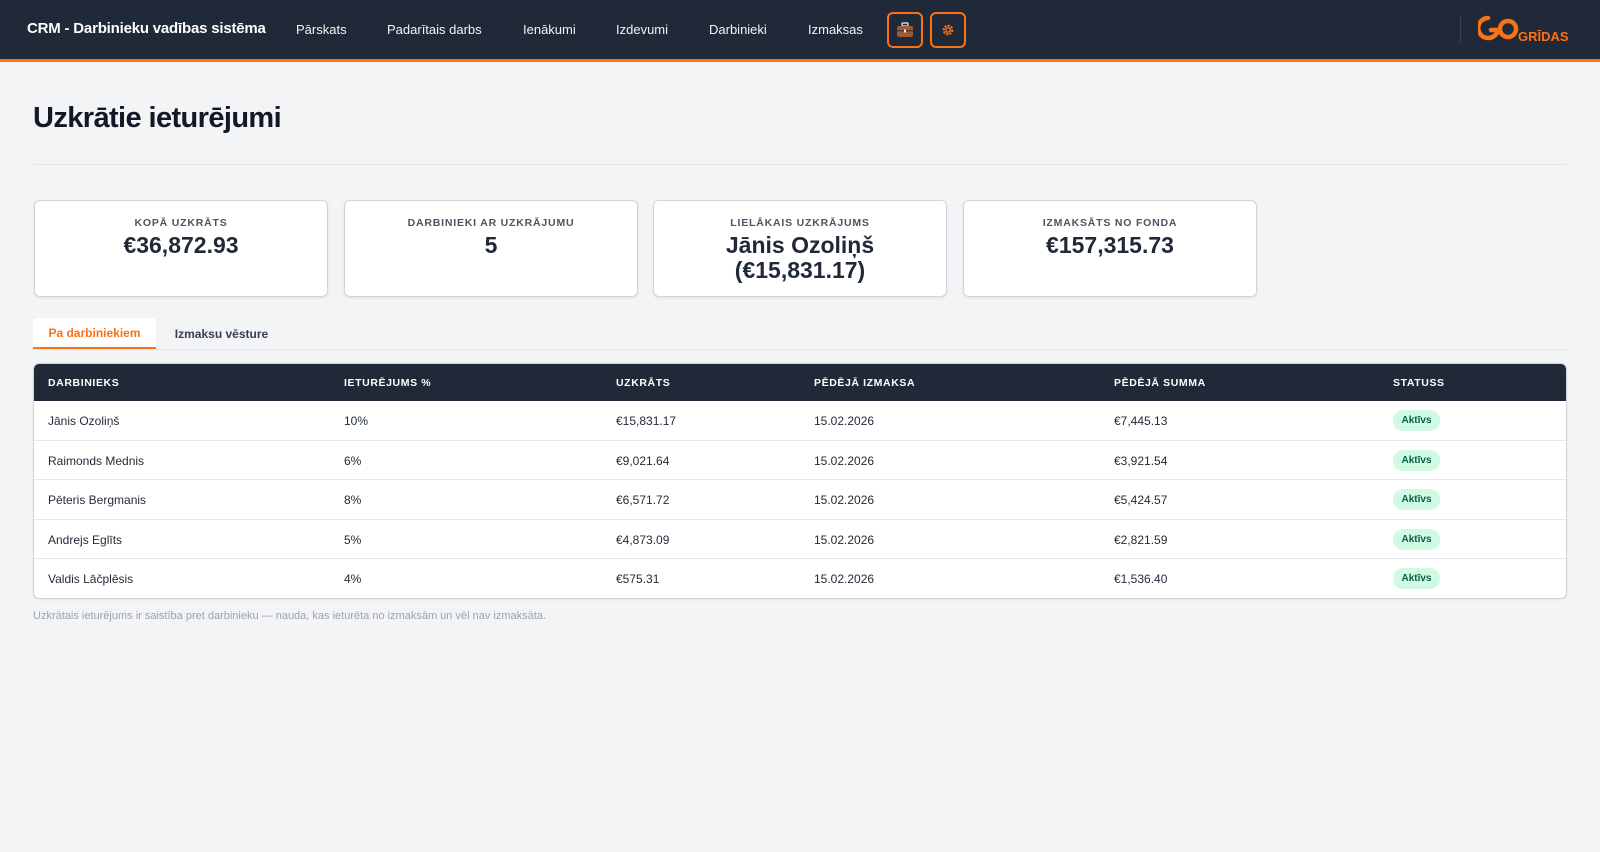 The width and height of the screenshot is (1600, 852). I want to click on cell-accrued: €4,873.09, so click(643, 539).